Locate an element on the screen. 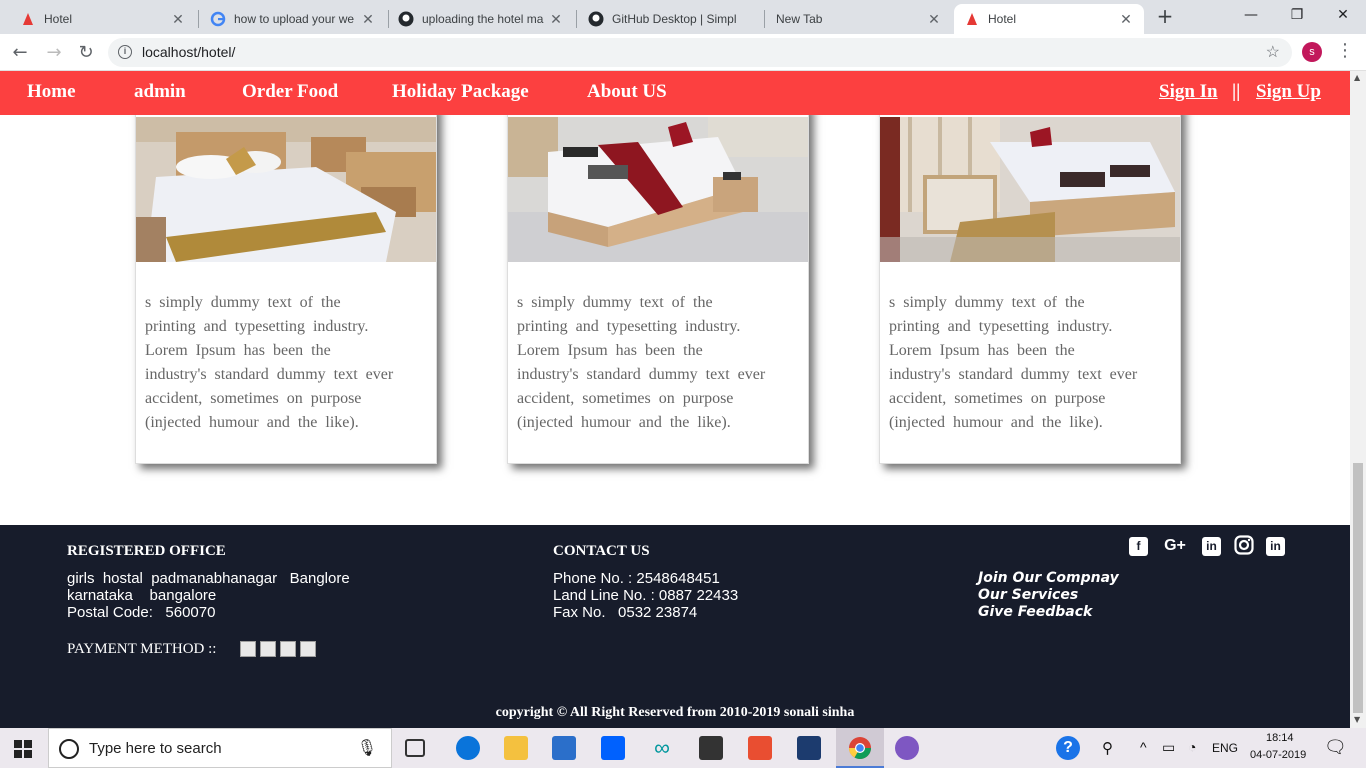 Image resolution: width=1366 pixels, height=769 pixels. browser-tab-active: Hotel ✕ is located at coordinates (1049, 19).